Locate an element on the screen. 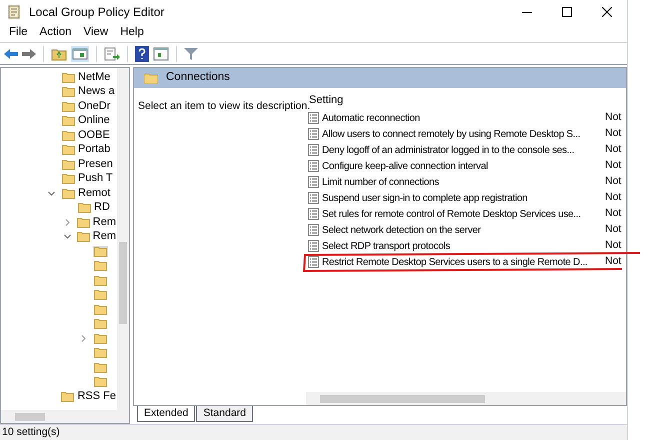 Image resolution: width=650 pixels, height=440 pixels. window-title: Local Group Policy Editor is located at coordinates (96, 12).